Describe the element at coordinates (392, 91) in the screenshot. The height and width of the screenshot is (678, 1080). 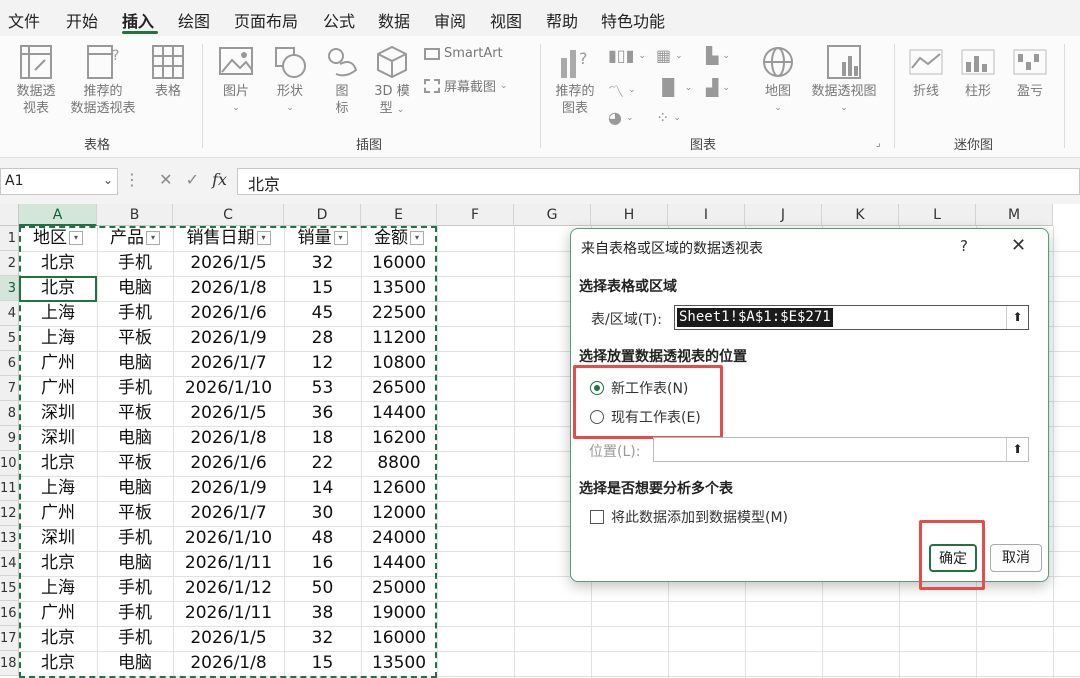
I see `3d-models-label: 3D 模` at that location.